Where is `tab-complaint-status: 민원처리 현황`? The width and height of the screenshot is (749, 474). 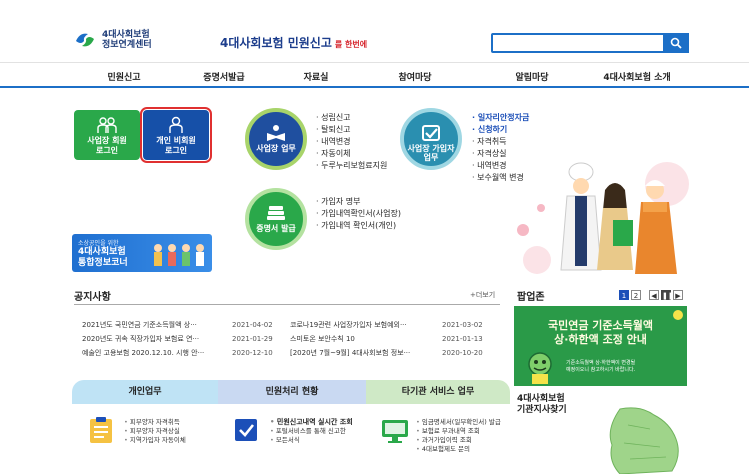
tab-complaint-status: 민원처리 현황 is located at coordinates (292, 392).